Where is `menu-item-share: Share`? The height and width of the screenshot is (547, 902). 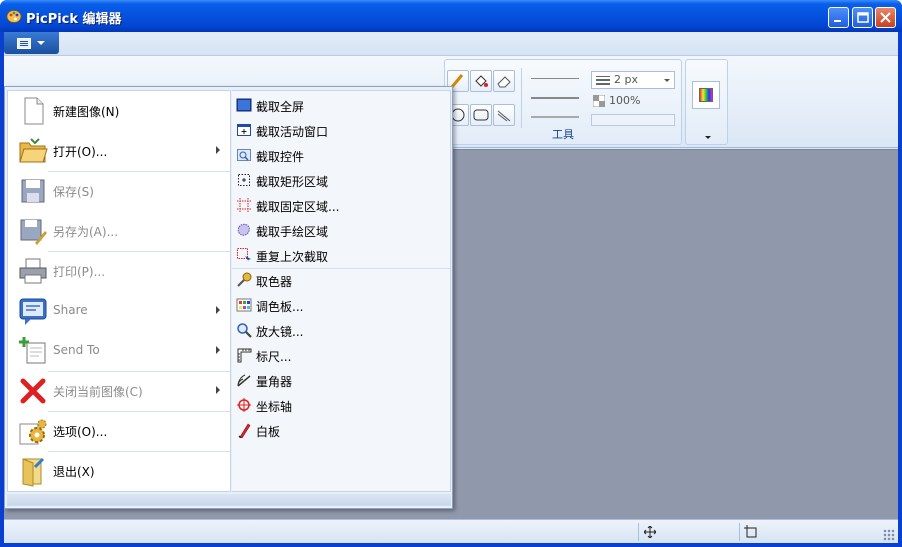
menu-item-share: Share is located at coordinates (119, 311).